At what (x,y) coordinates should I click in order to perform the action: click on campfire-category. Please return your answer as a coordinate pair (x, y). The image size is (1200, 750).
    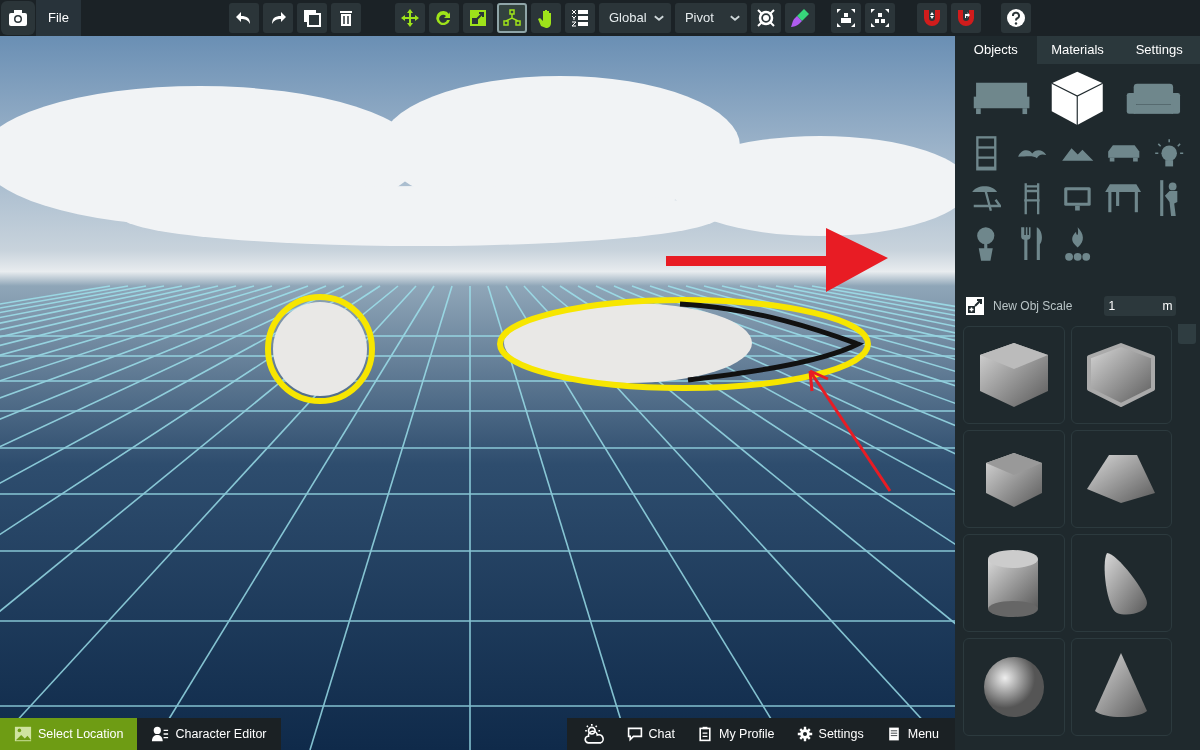
    Looking at the image, I should click on (1077, 243).